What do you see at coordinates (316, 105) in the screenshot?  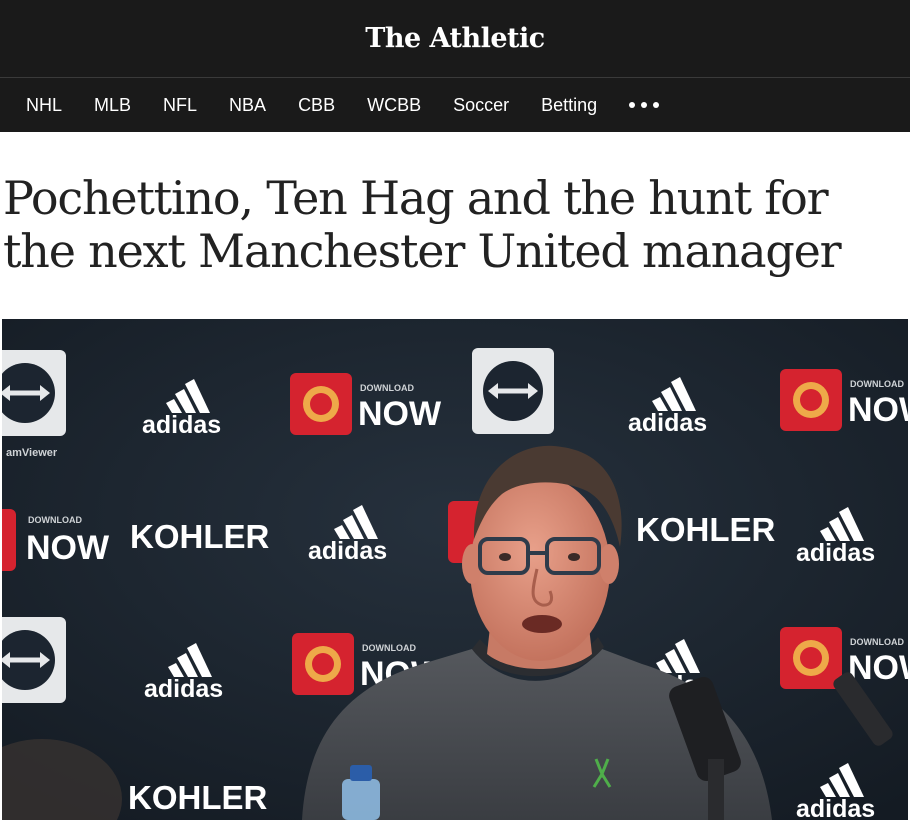 I see `nav-item-cbb: CBB` at bounding box center [316, 105].